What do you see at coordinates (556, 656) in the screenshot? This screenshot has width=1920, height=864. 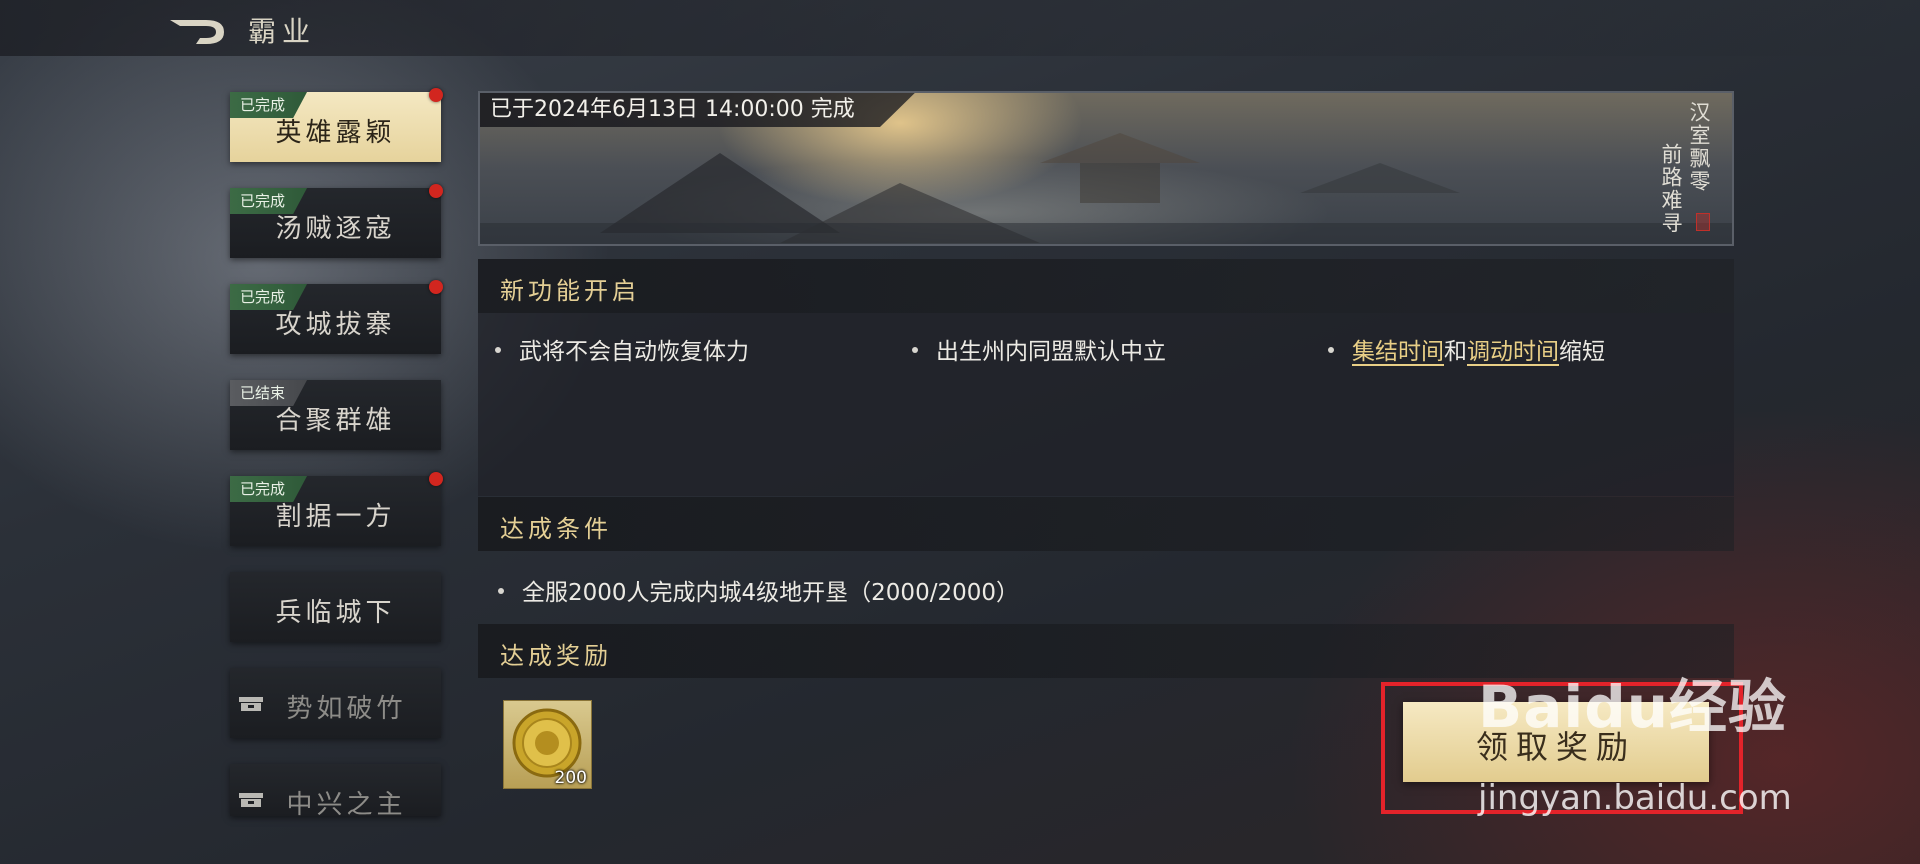 I see `section-title: 达成奖励` at bounding box center [556, 656].